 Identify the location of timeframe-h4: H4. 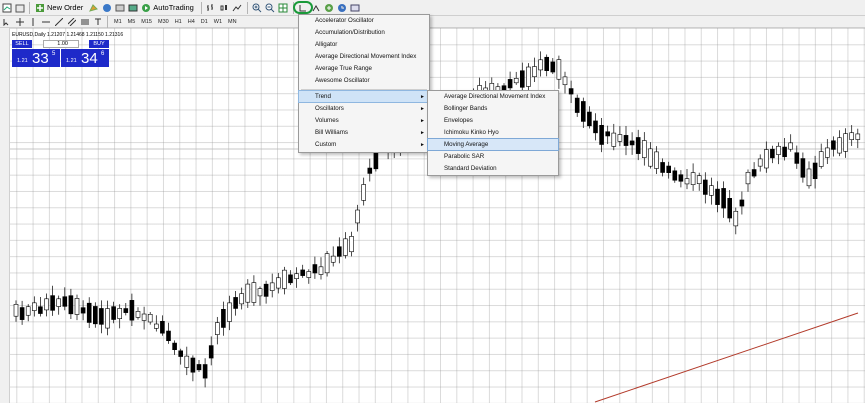
(191, 22).